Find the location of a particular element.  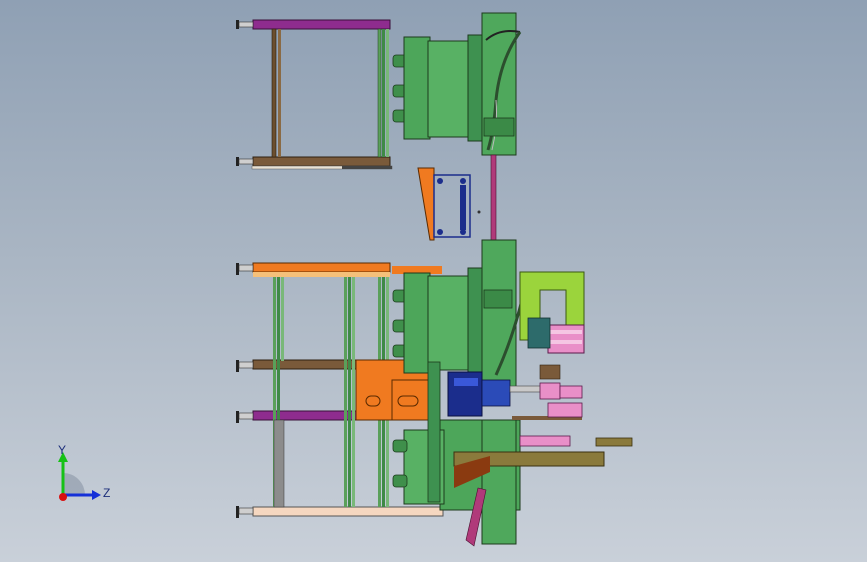

axis-triad is located at coordinates (79, 476).